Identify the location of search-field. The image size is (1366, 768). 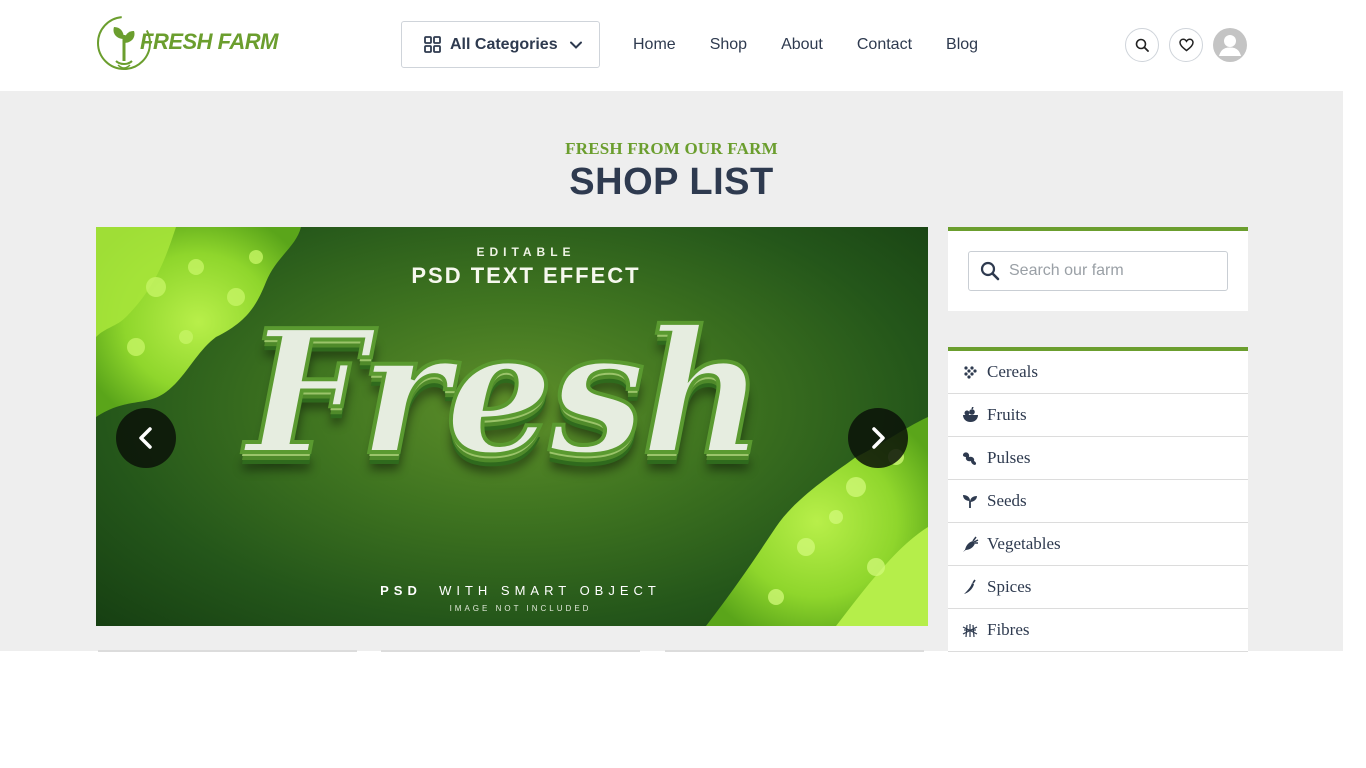
(1098, 271).